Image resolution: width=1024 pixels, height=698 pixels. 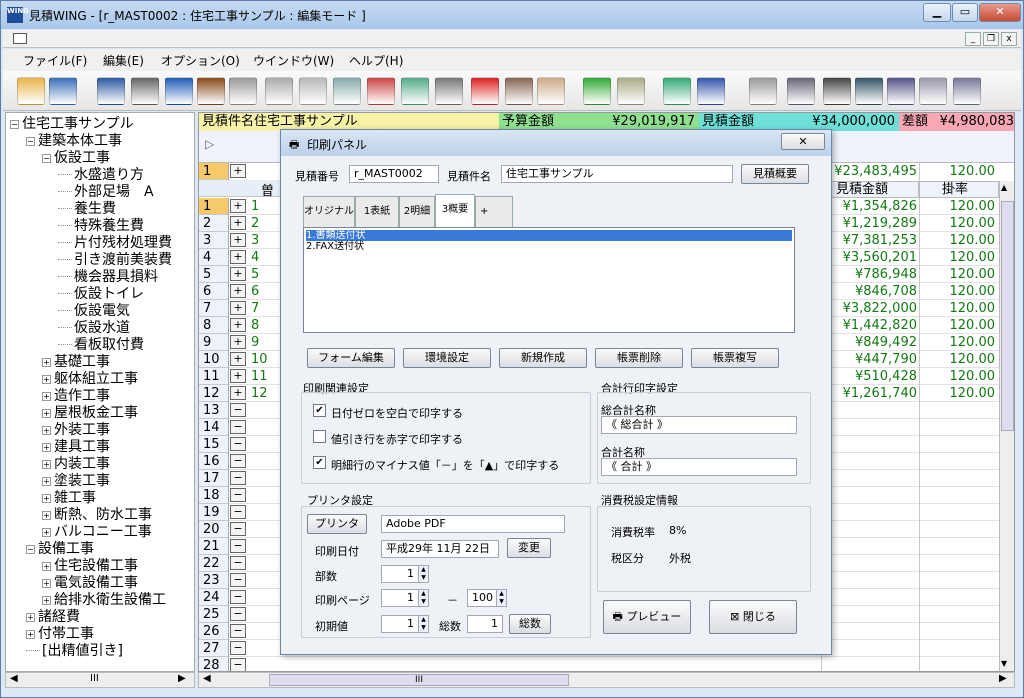 What do you see at coordinates (214, 359) in the screenshot?
I see `row-header: 10` at bounding box center [214, 359].